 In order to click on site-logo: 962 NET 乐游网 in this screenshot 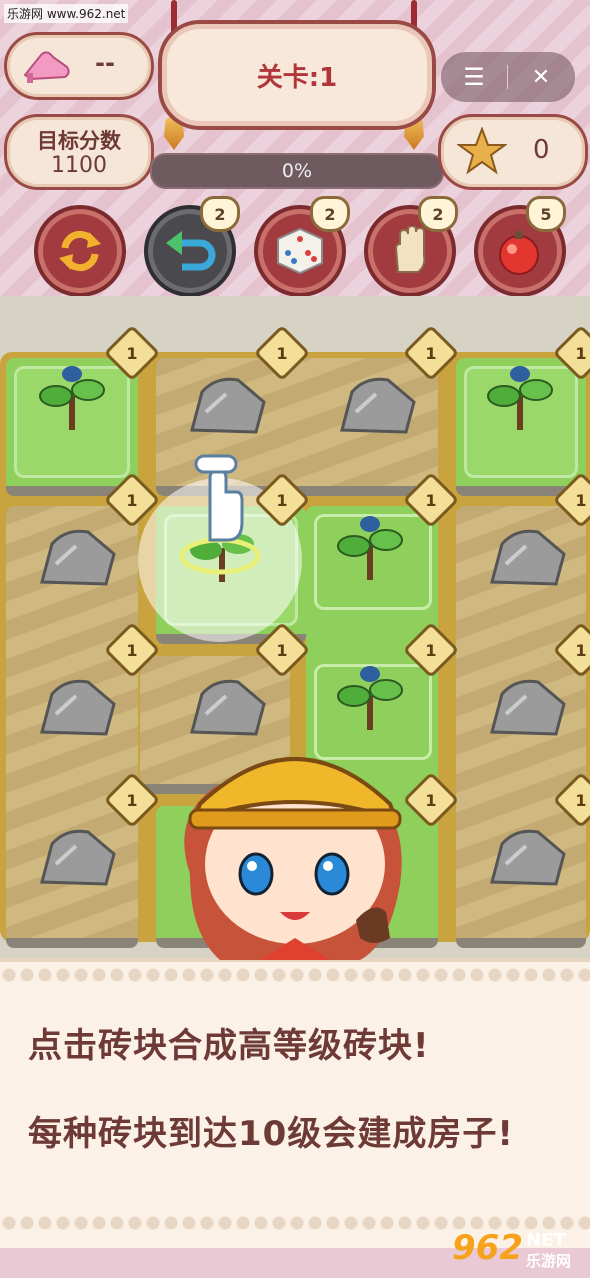, I will do `click(519, 1251)`.